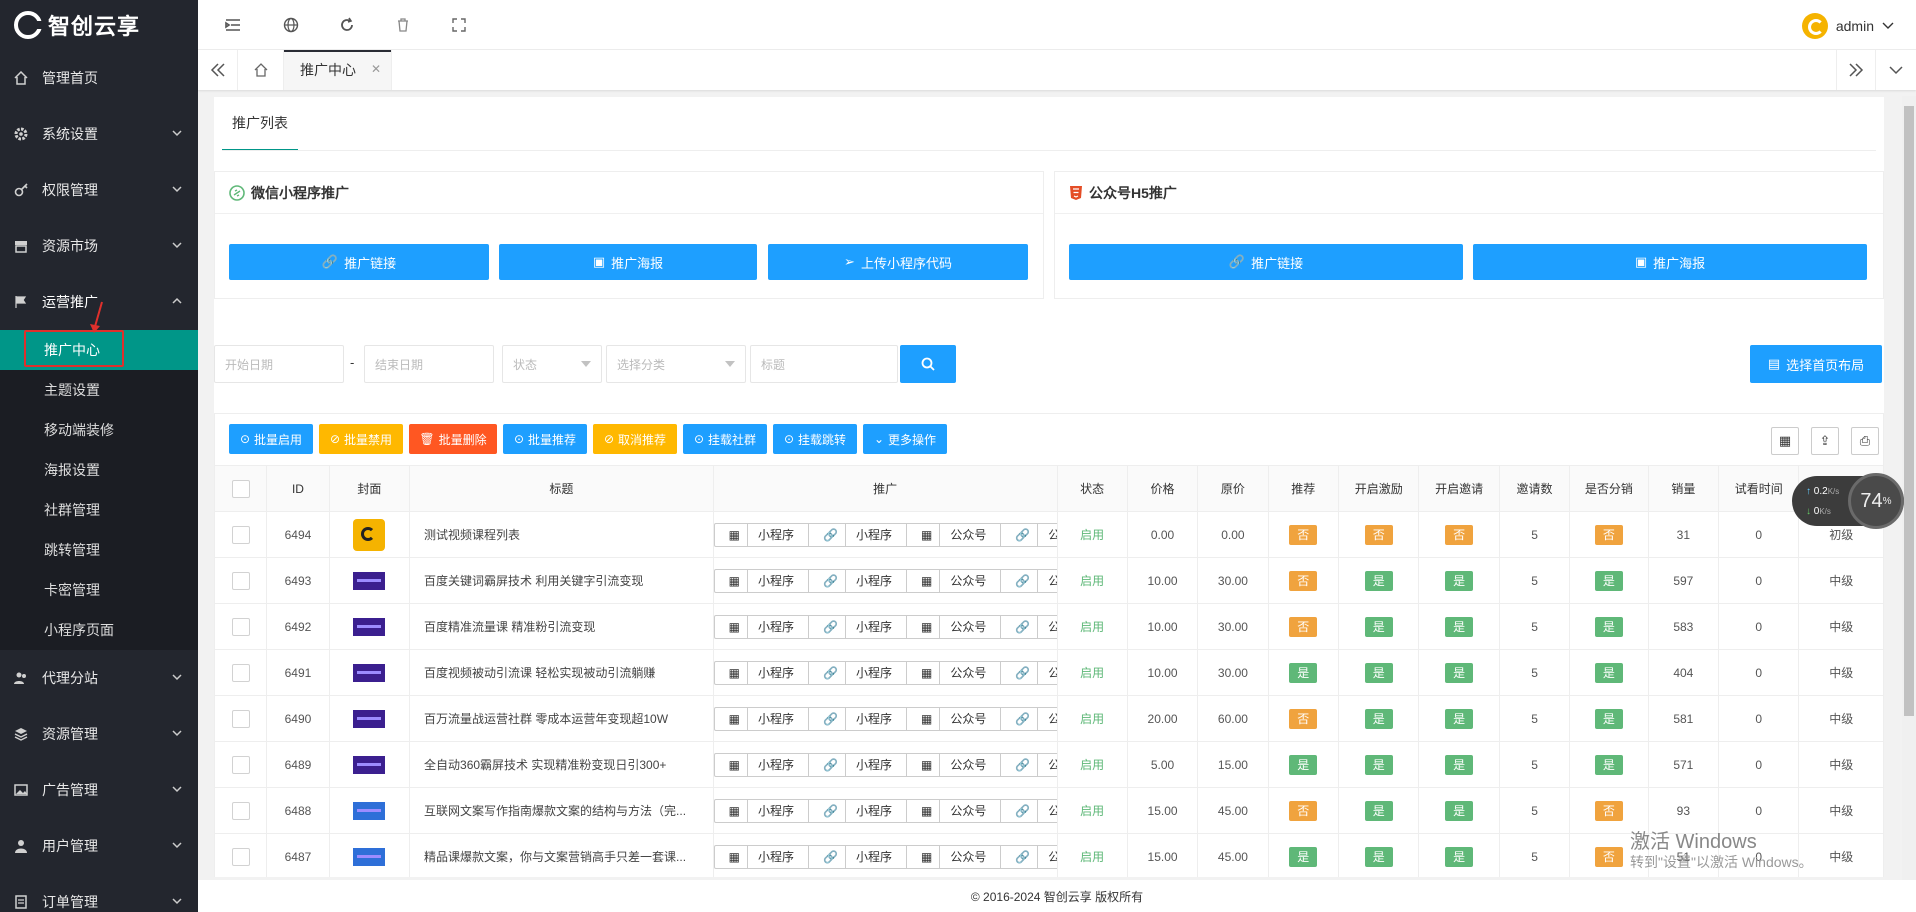  What do you see at coordinates (676, 364) in the screenshot?
I see `category-select: 选择分类` at bounding box center [676, 364].